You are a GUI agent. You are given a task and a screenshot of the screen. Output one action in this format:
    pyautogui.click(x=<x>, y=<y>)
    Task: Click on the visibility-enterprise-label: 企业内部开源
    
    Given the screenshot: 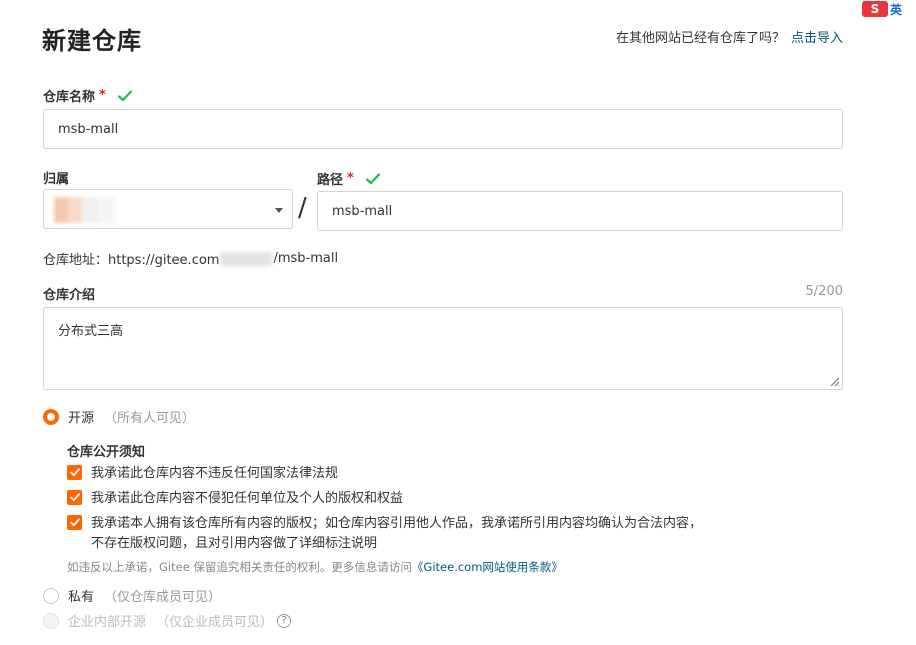 What is the action you would take?
    pyautogui.click(x=107, y=622)
    